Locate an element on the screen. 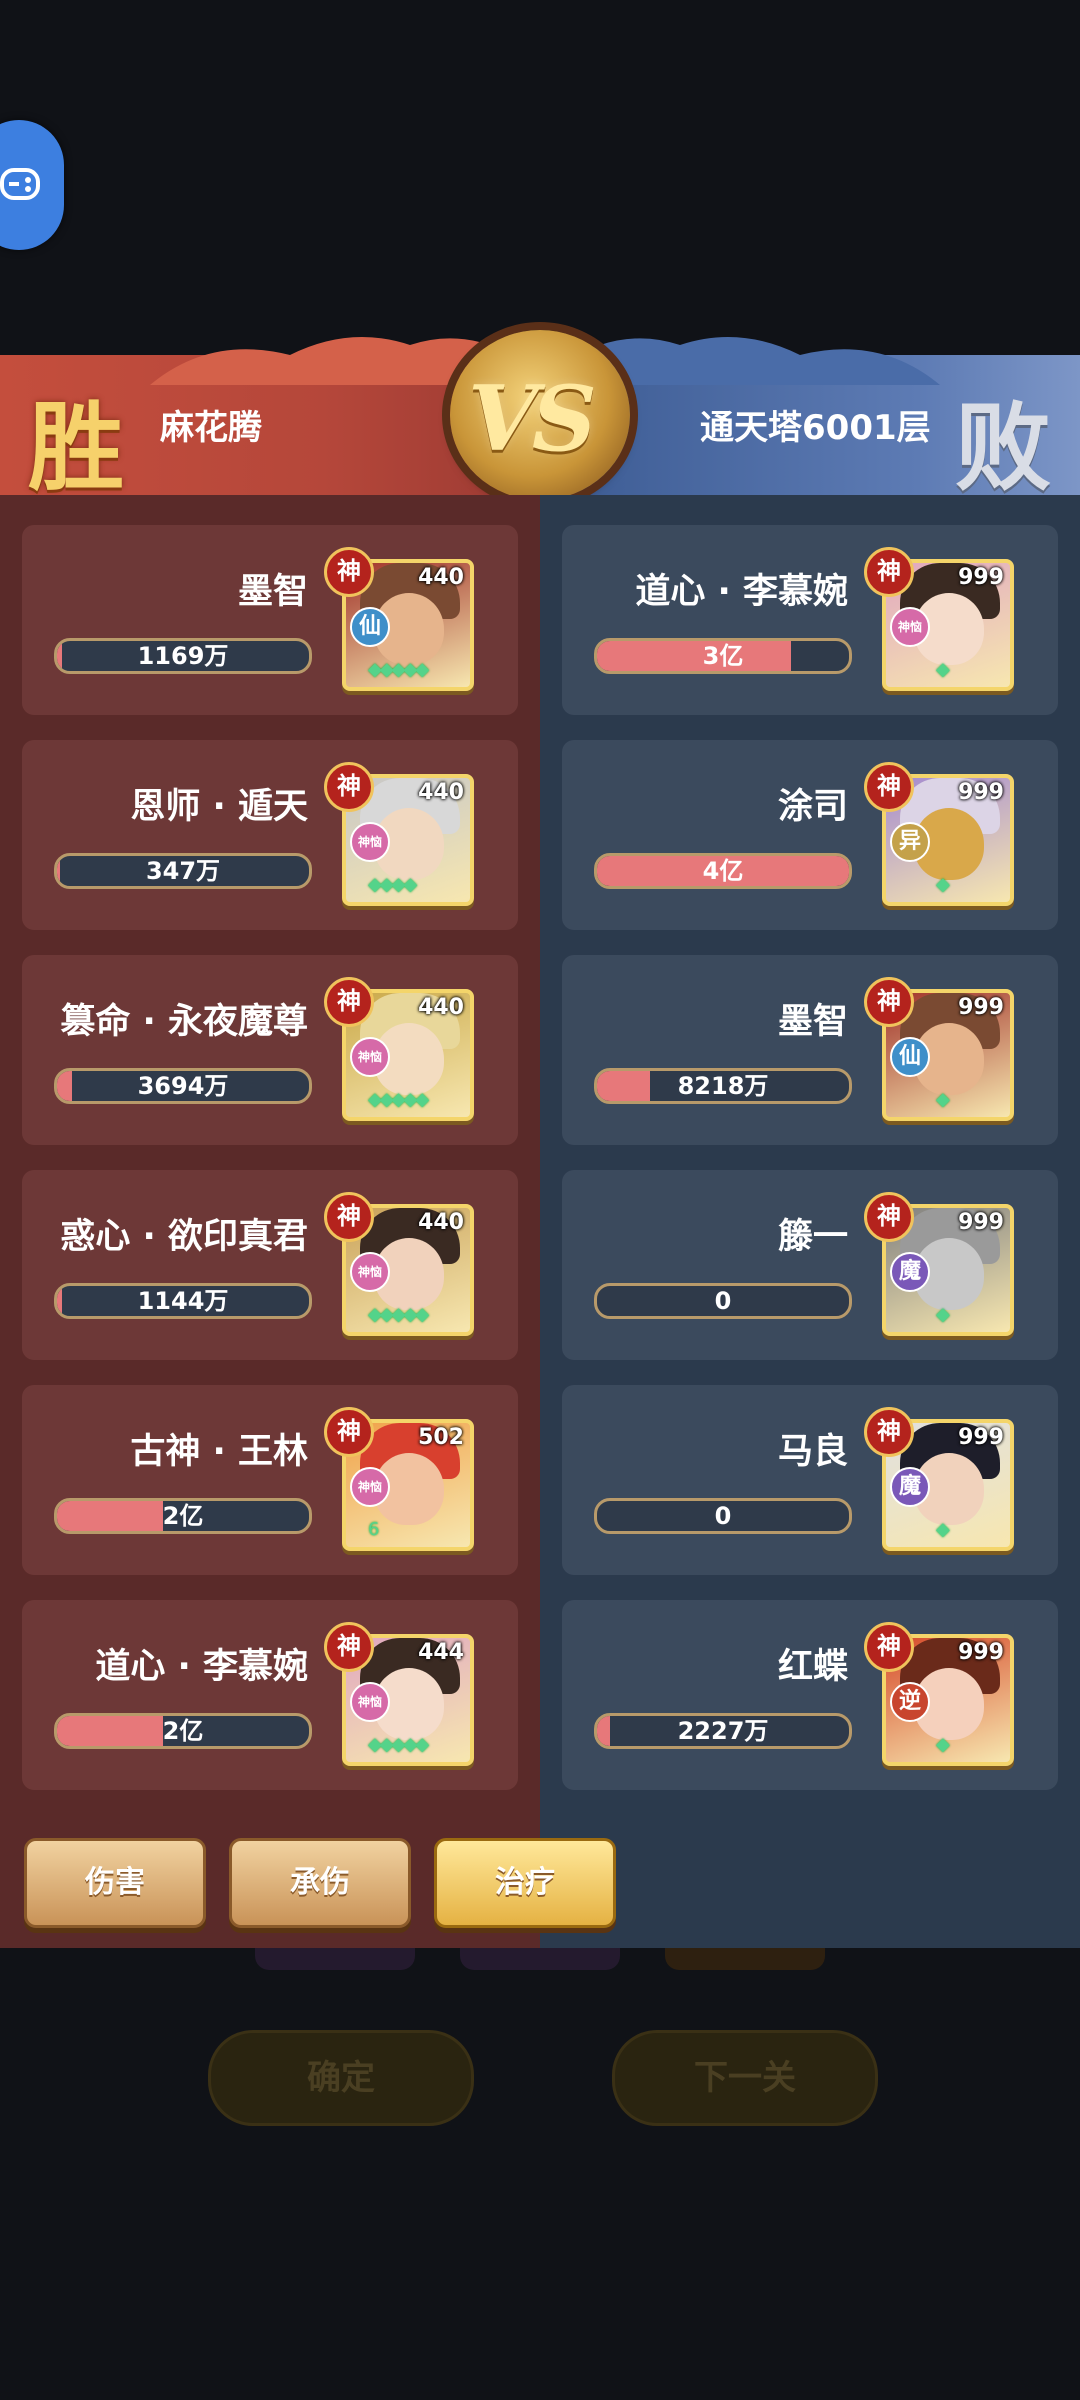 This screenshot has height=2400, width=1080. confirm-button: 确定 is located at coordinates (341, 2078).